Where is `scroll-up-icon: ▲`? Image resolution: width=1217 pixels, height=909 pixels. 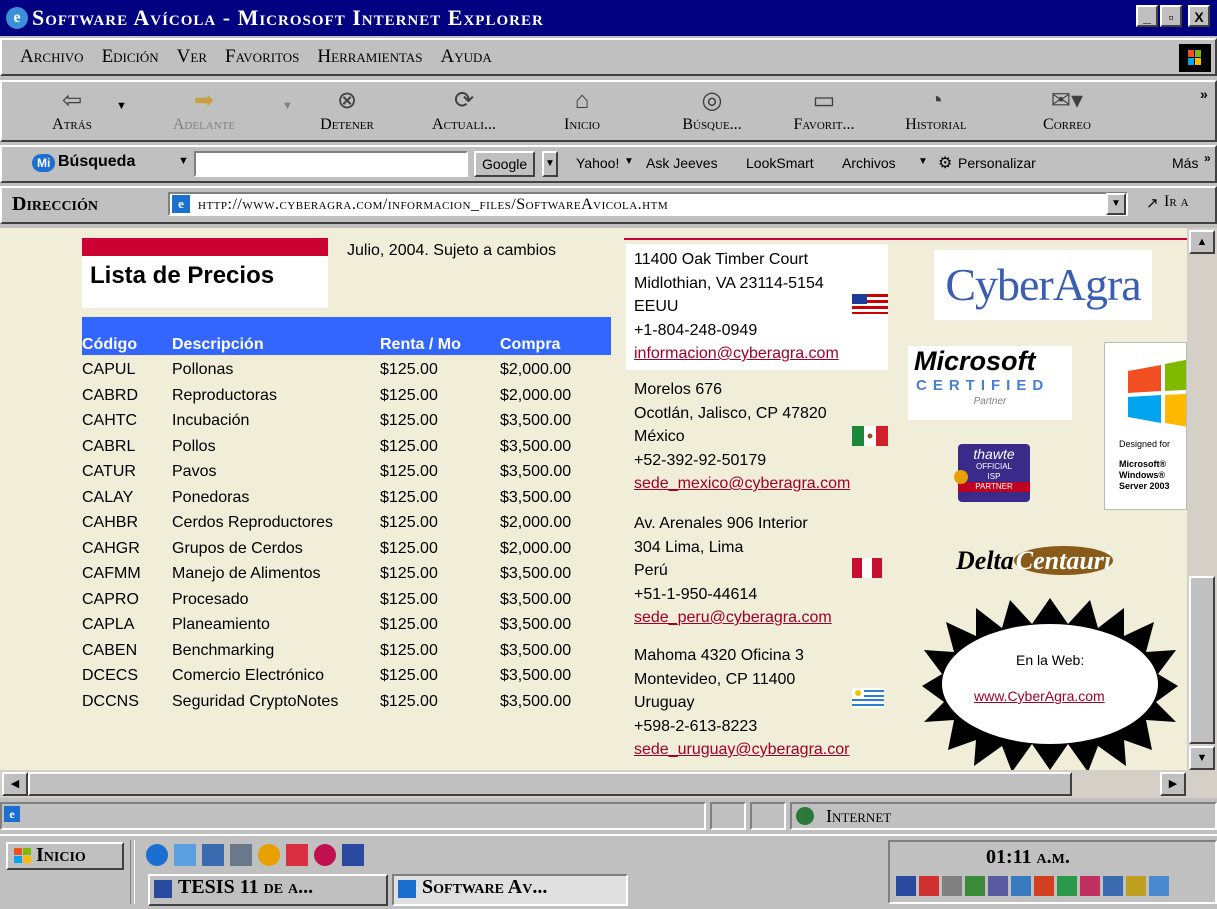
scroll-up-icon: ▲ is located at coordinates (1202, 242).